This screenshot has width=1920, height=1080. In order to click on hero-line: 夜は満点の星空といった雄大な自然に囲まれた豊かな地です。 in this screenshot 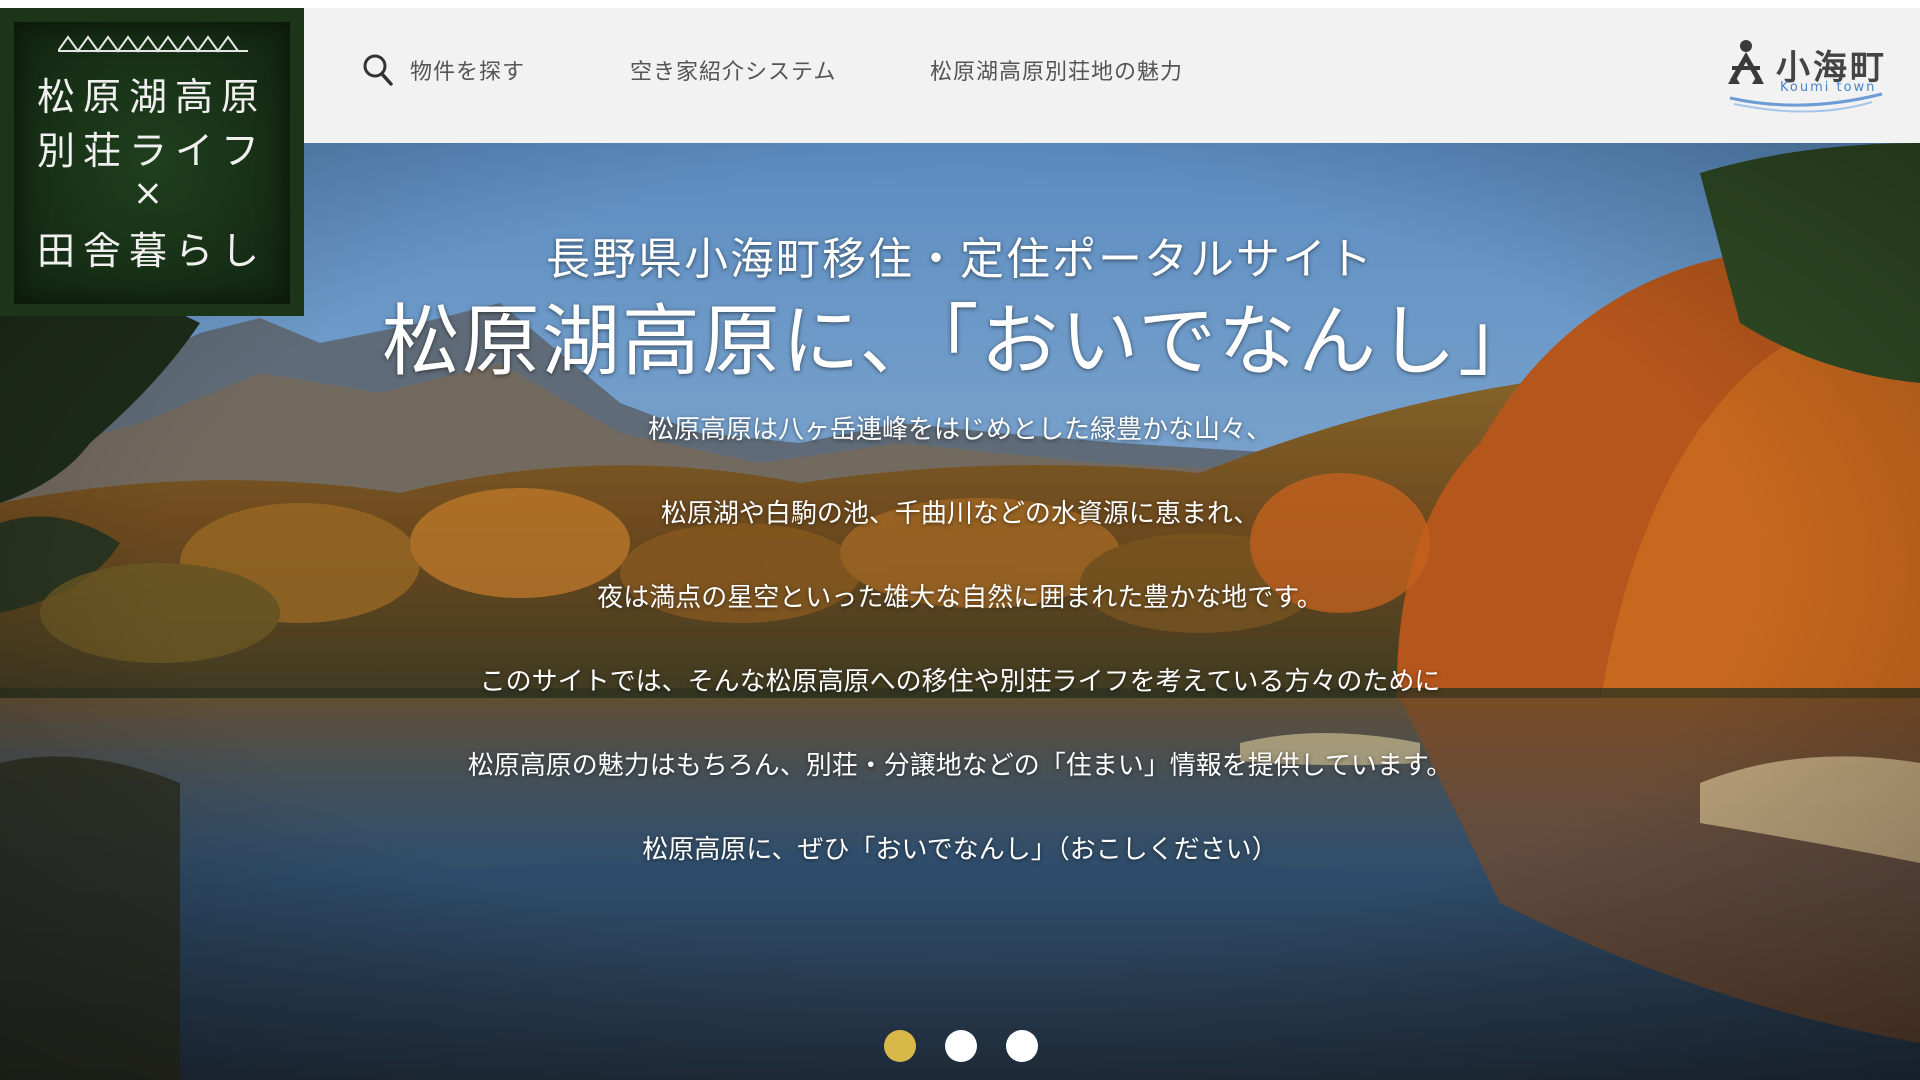, I will do `click(960, 598)`.